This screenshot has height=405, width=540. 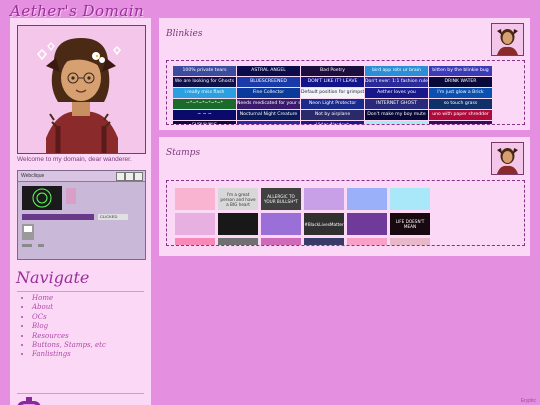 I want to click on blinkie-badge: DON'T LIKE IT? LEAVE, so click(x=332, y=82).